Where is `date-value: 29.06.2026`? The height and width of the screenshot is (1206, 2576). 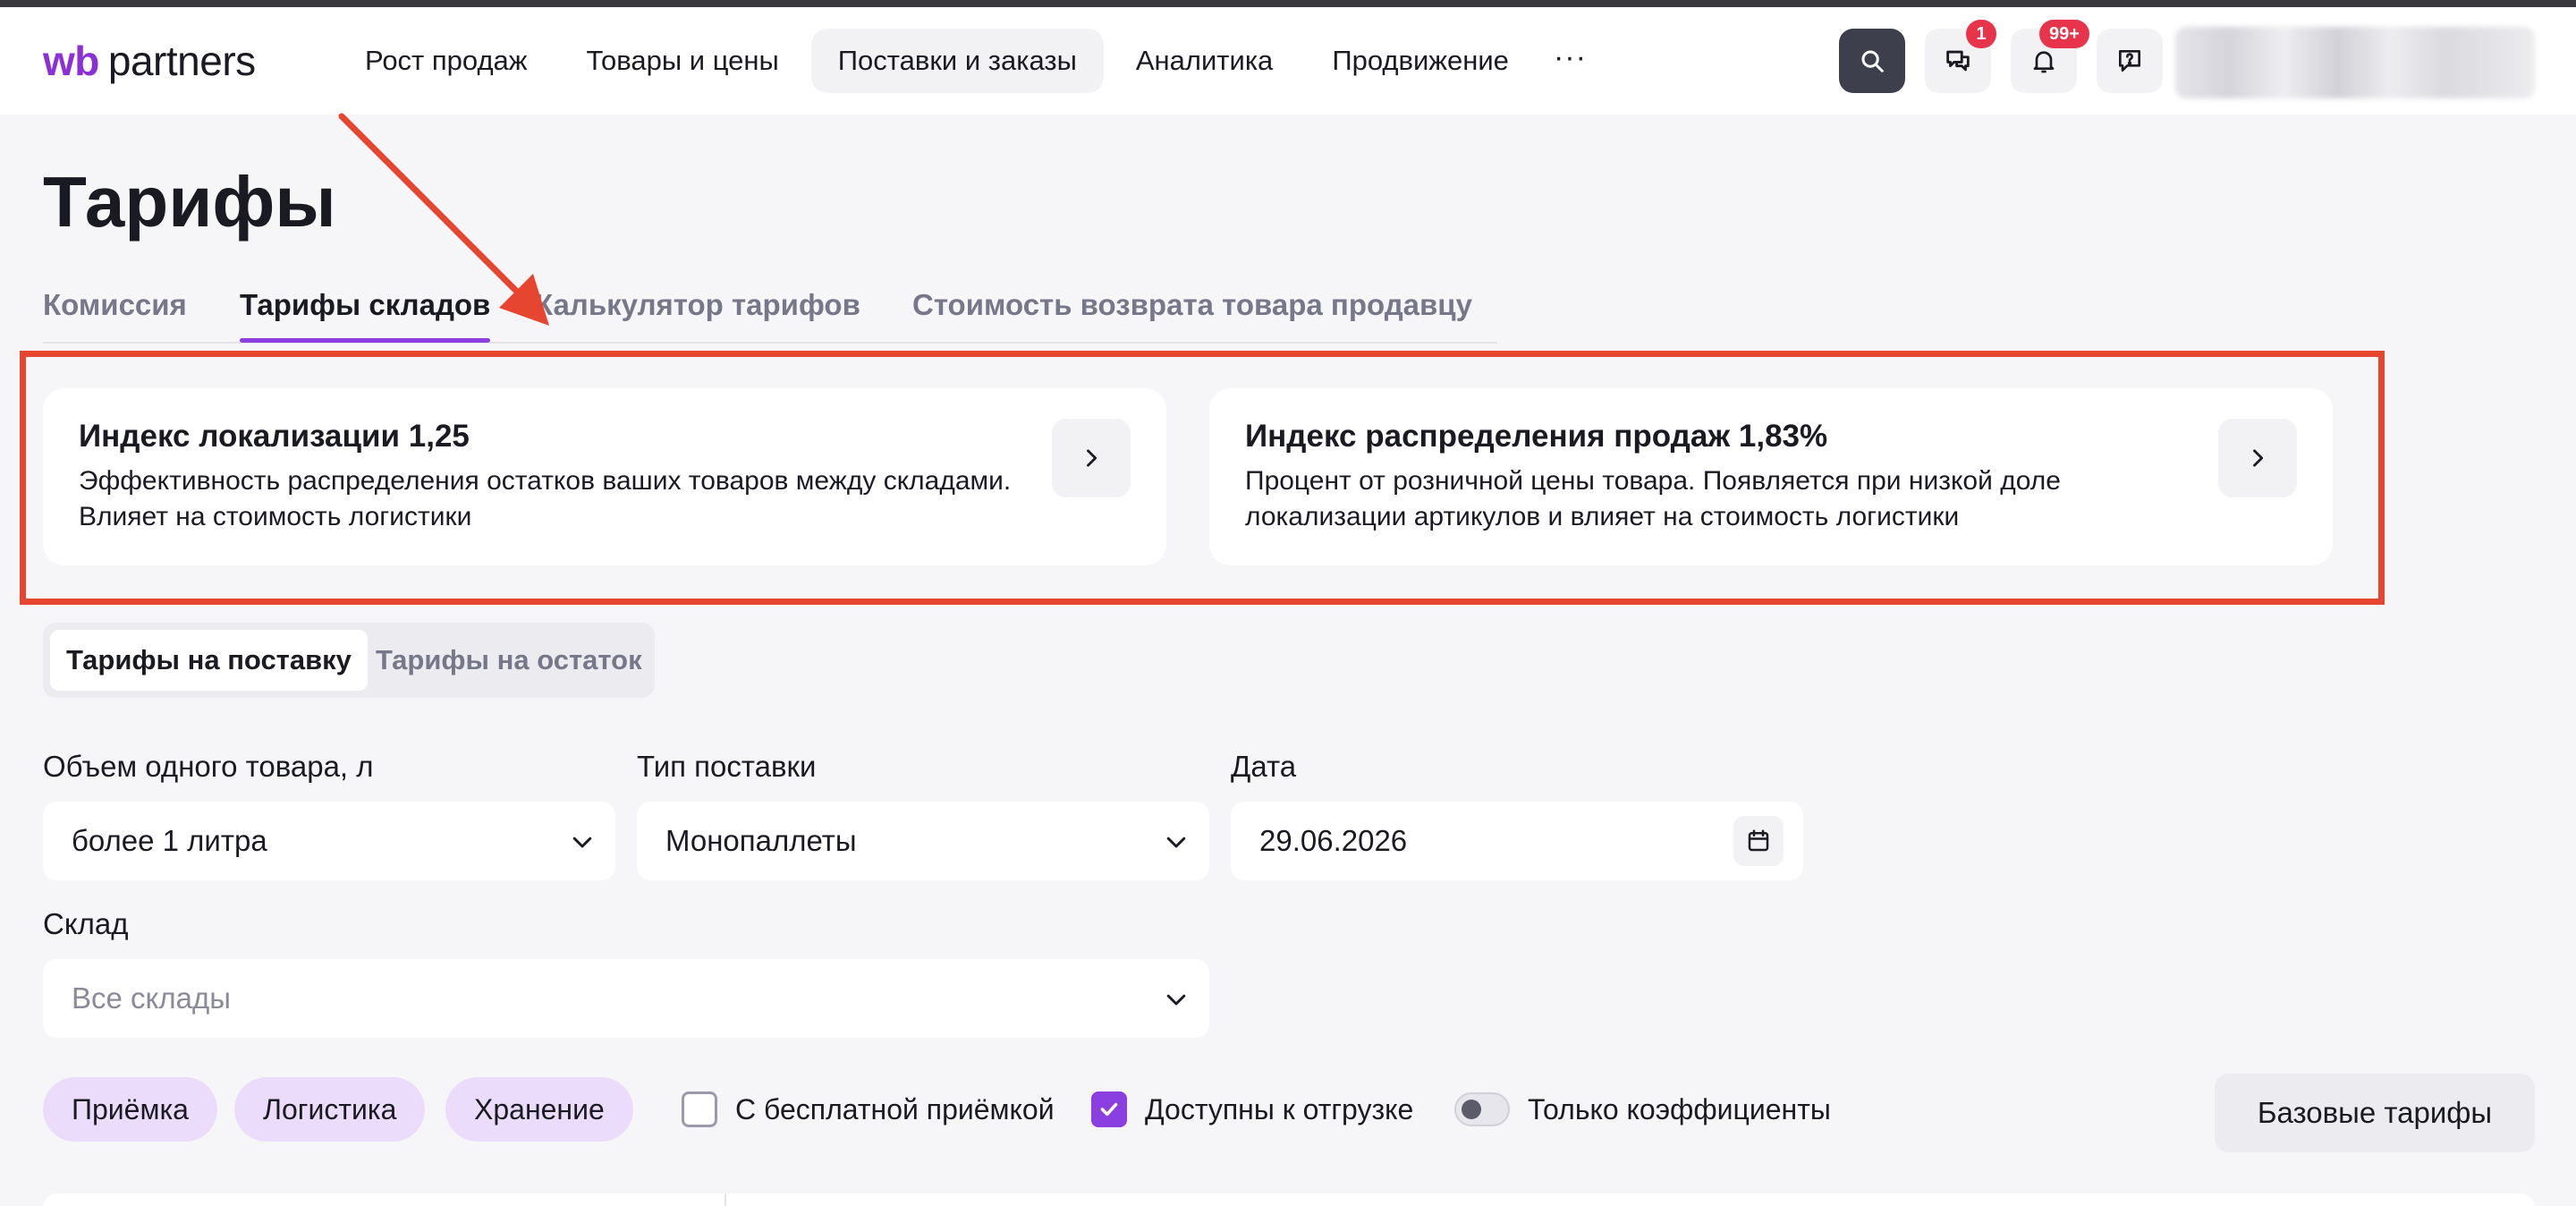 date-value: 29.06.2026 is located at coordinates (1333, 840).